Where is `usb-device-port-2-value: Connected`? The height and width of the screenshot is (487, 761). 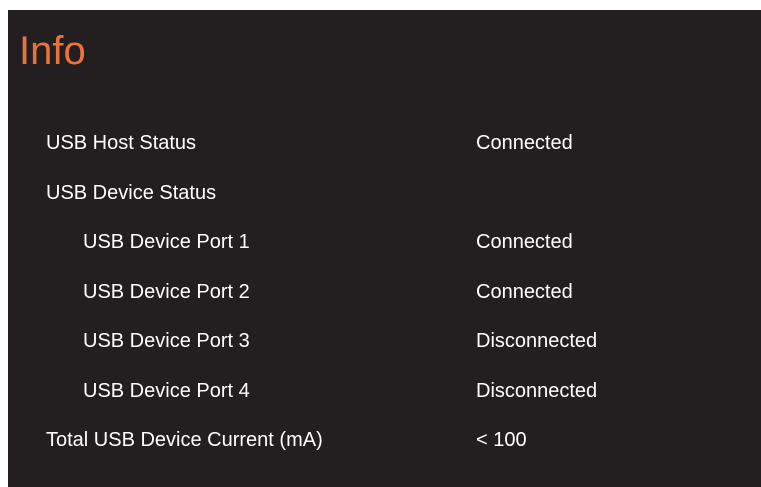
usb-device-port-2-value: Connected is located at coordinates (524, 291).